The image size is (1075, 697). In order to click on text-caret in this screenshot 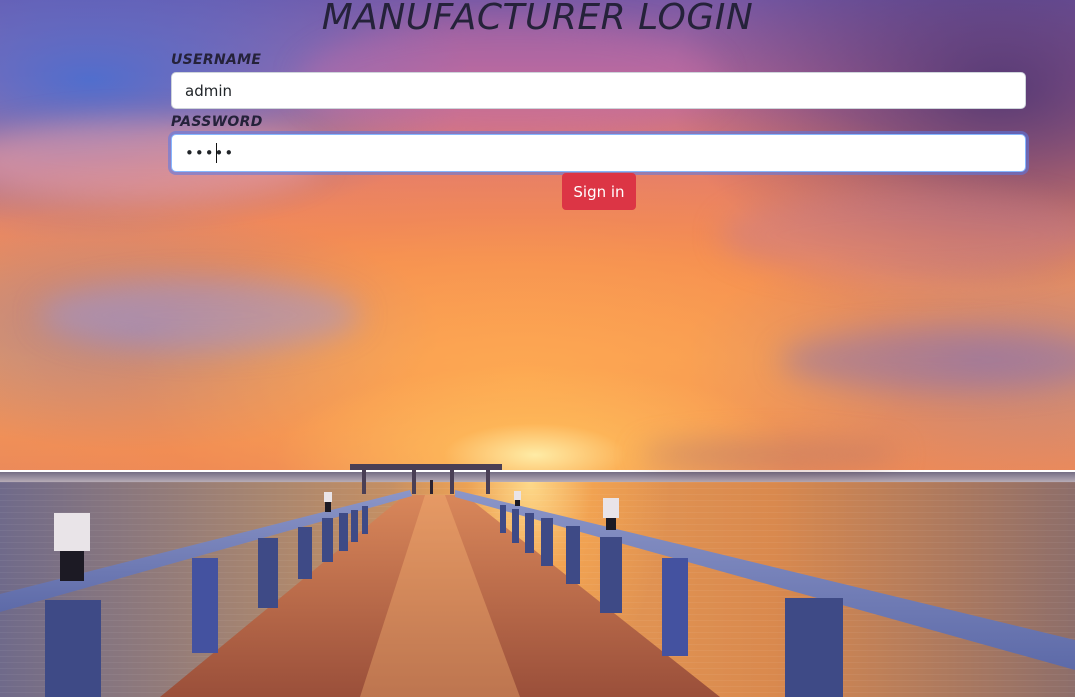, I will do `click(216, 153)`.